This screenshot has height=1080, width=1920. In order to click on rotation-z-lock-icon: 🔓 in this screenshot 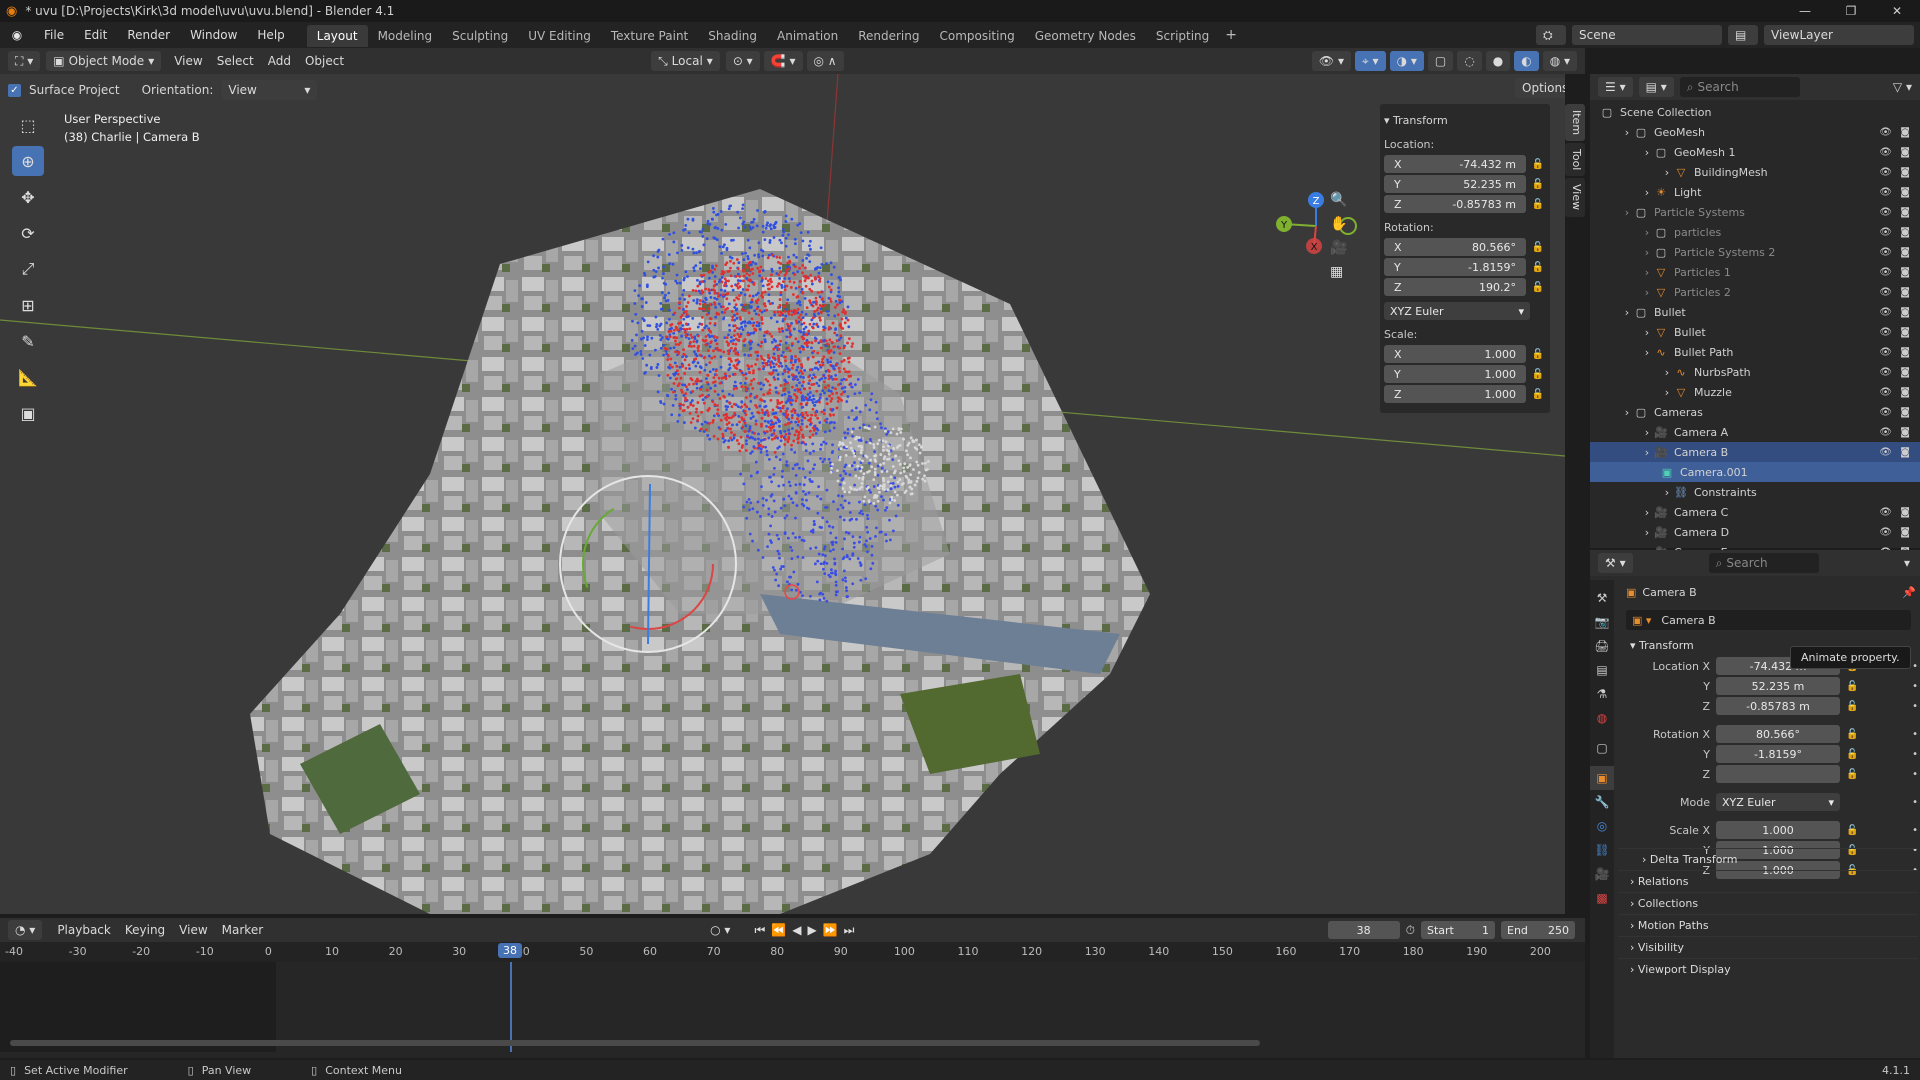, I will do `click(1538, 287)`.